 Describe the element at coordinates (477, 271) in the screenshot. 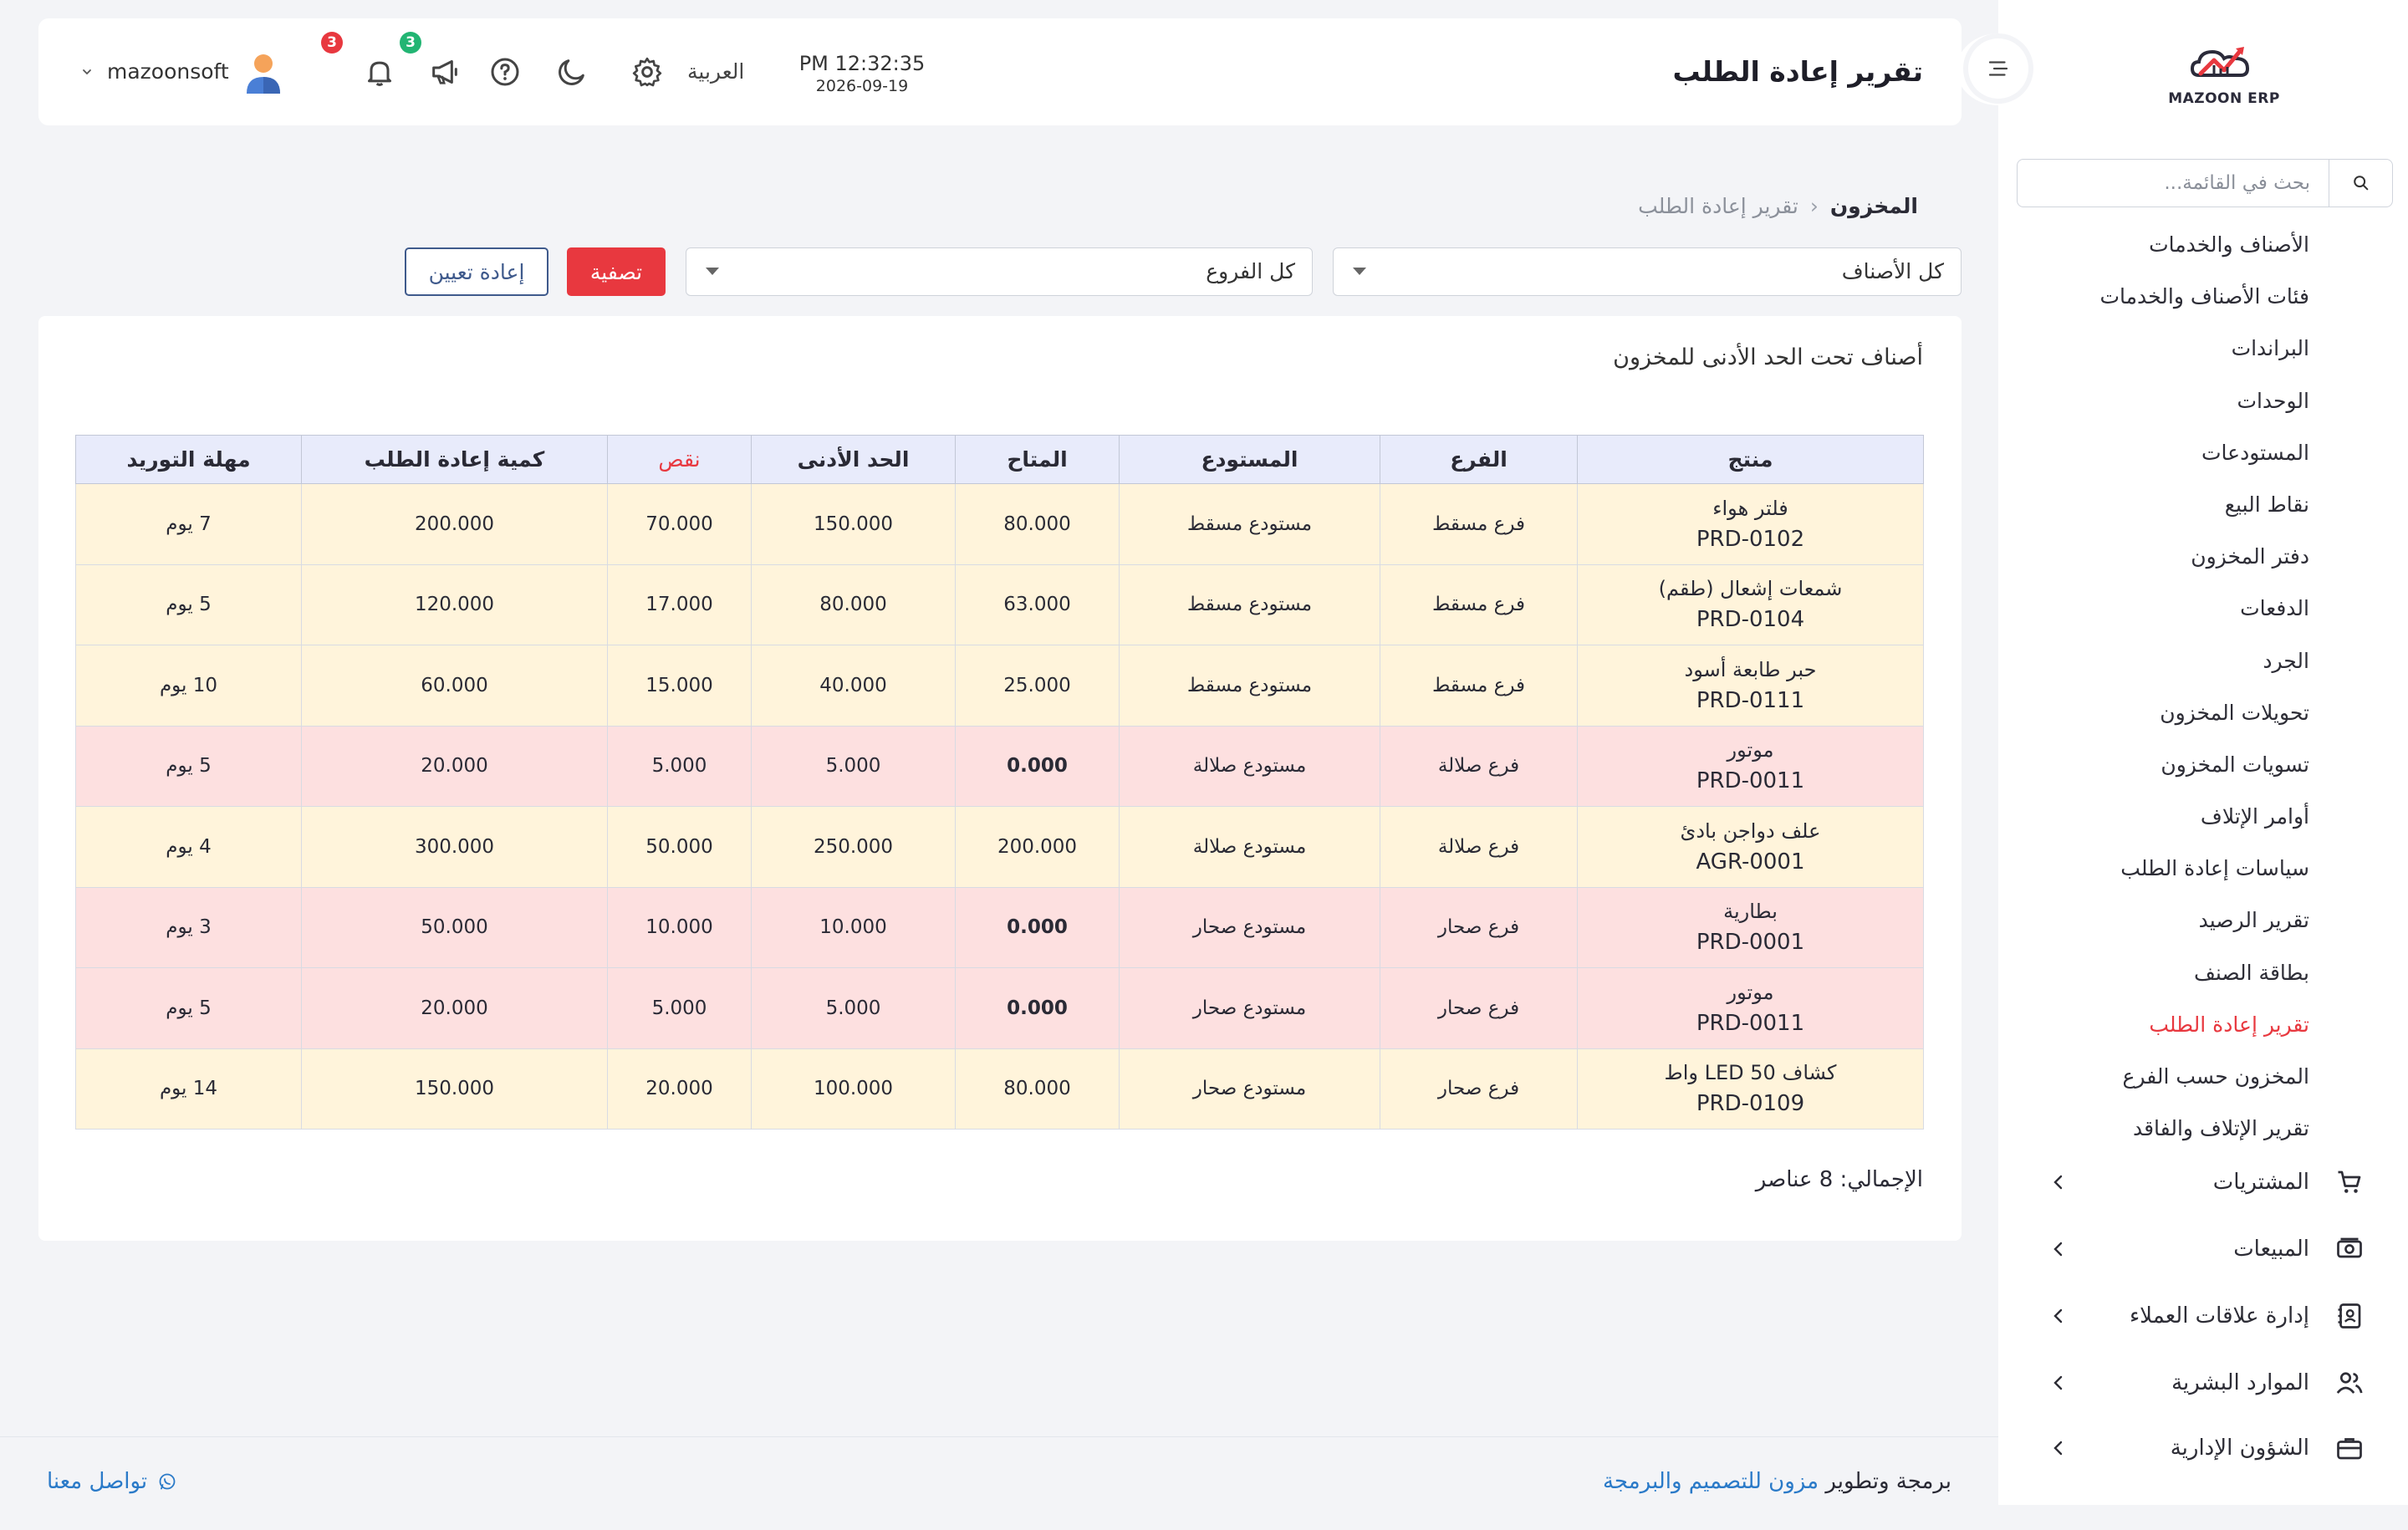

I see `reset-button: إعادة تعيين` at that location.